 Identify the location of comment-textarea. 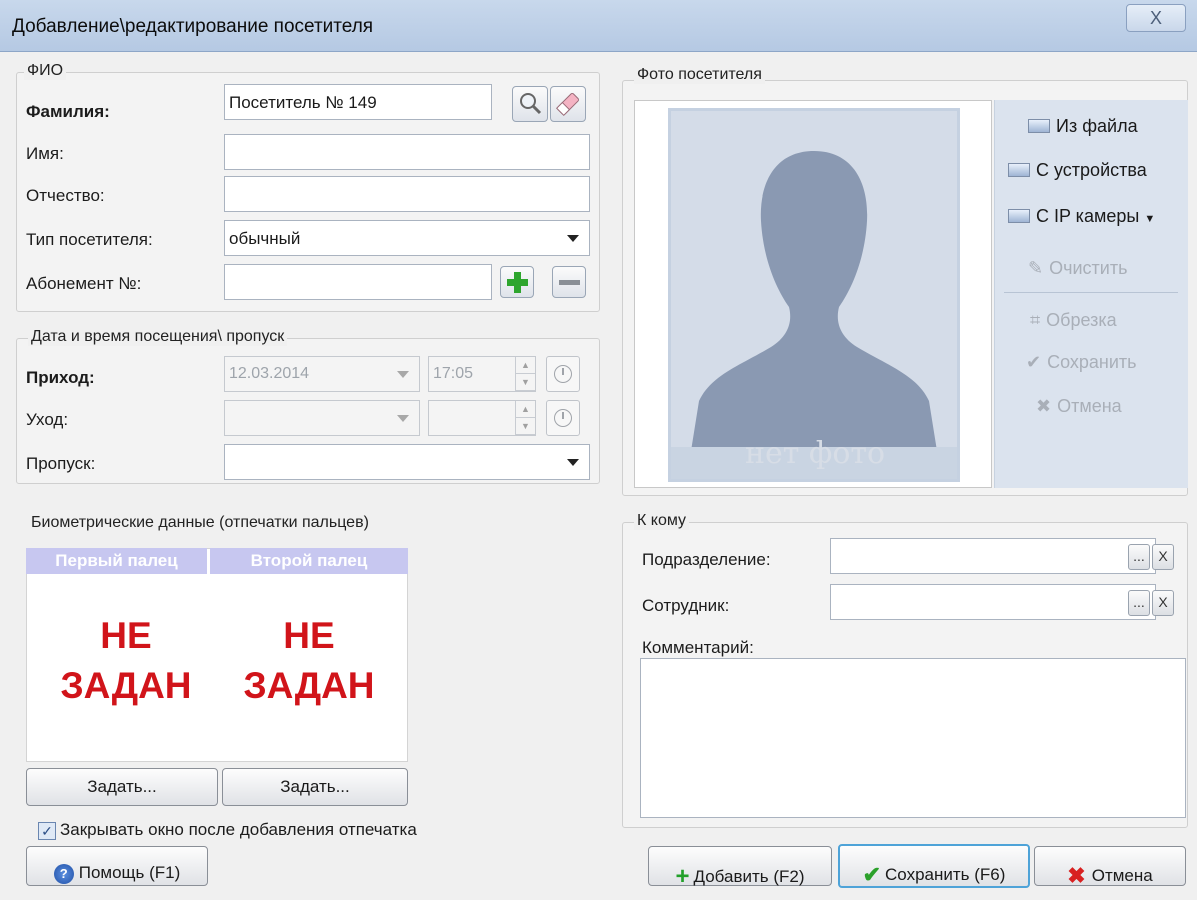
(913, 738).